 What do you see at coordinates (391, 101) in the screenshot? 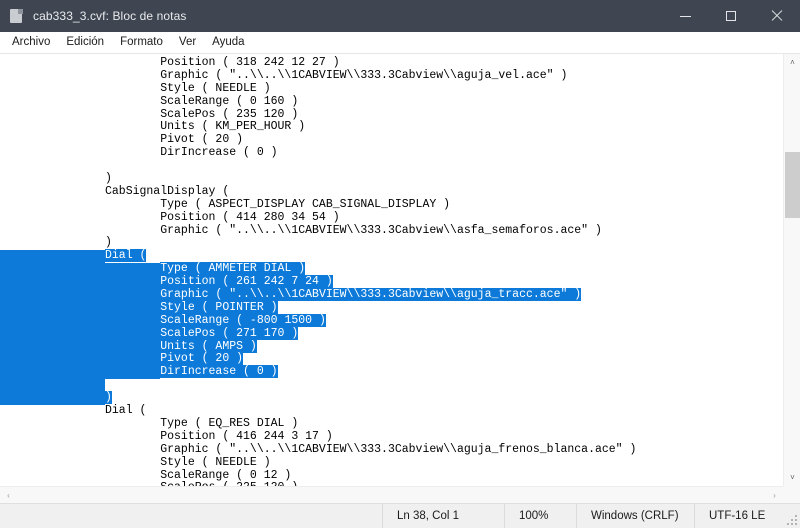
I see `code-line: ScaleRange ( 0 160 )` at bounding box center [391, 101].